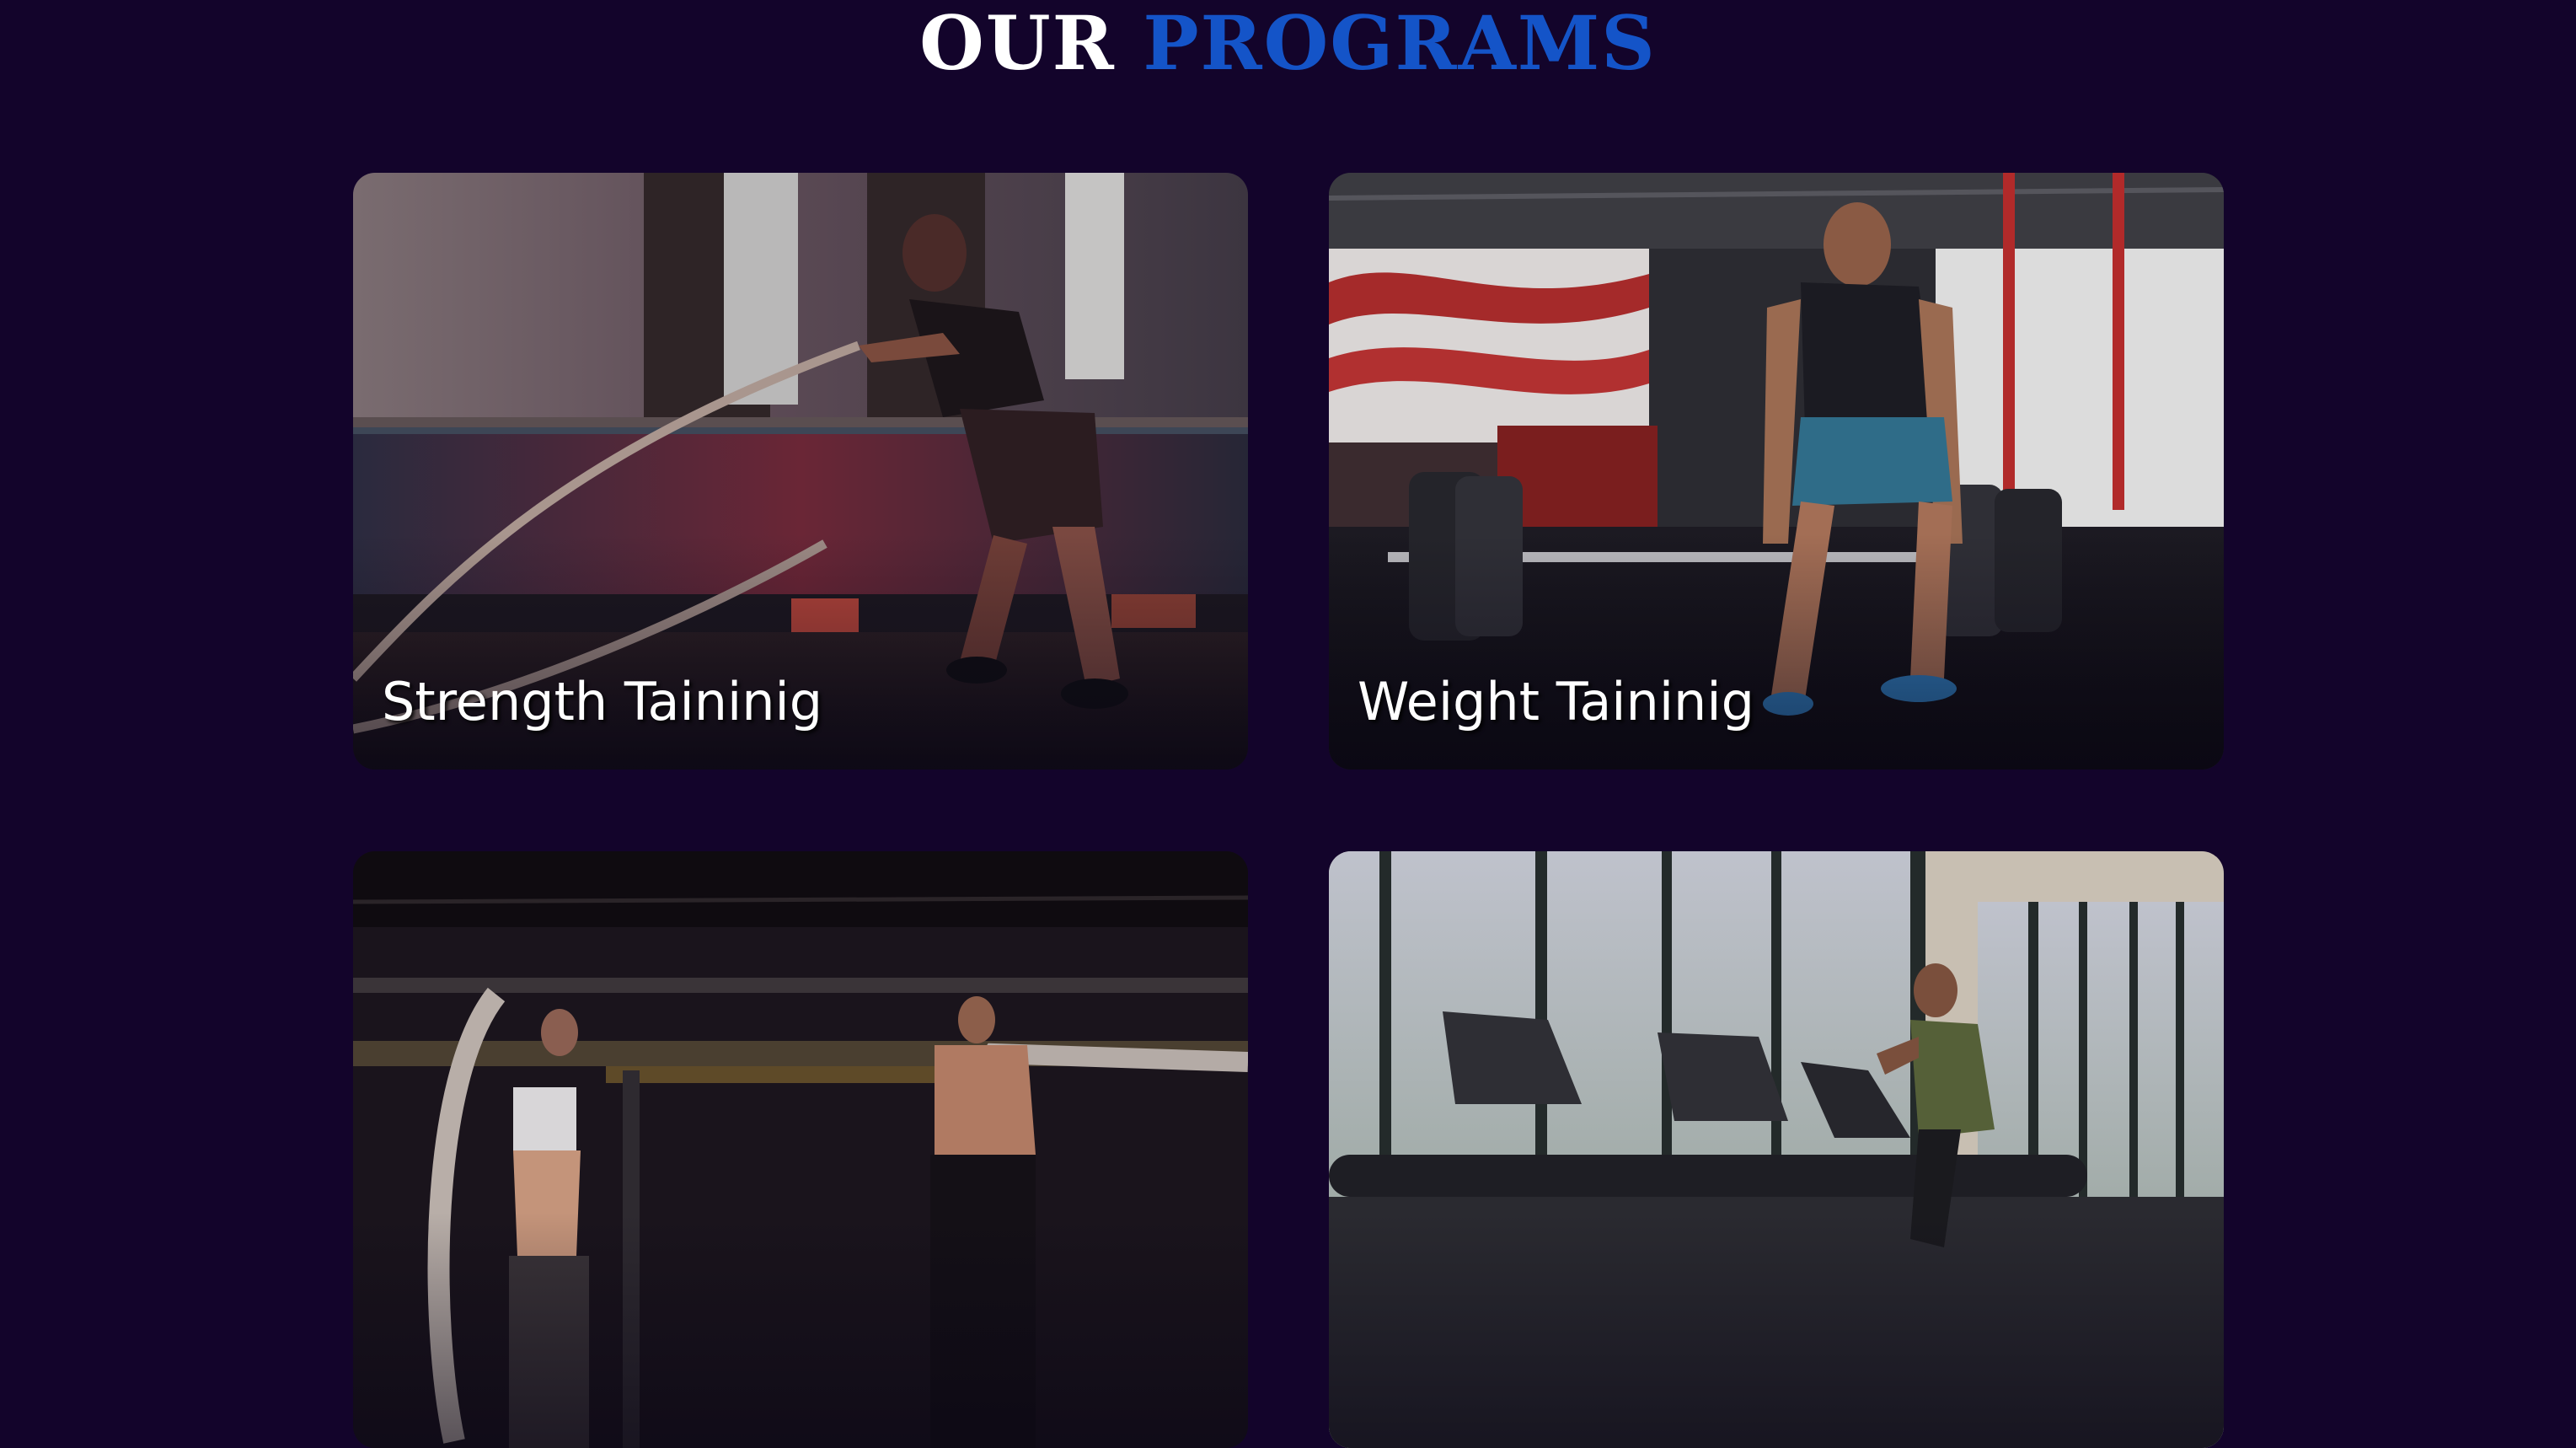 Image resolution: width=2576 pixels, height=1448 pixels. What do you see at coordinates (1776, 472) in the screenshot?
I see `program-card-weight: Weight Taininig` at bounding box center [1776, 472].